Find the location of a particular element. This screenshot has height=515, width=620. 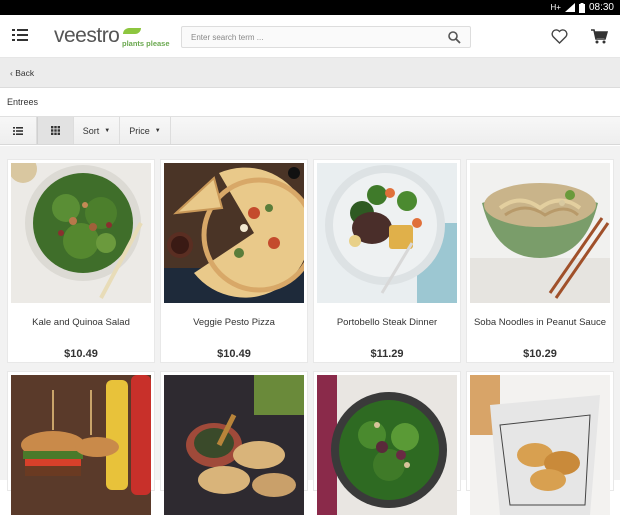

list-view-icon is located at coordinates (18, 130).